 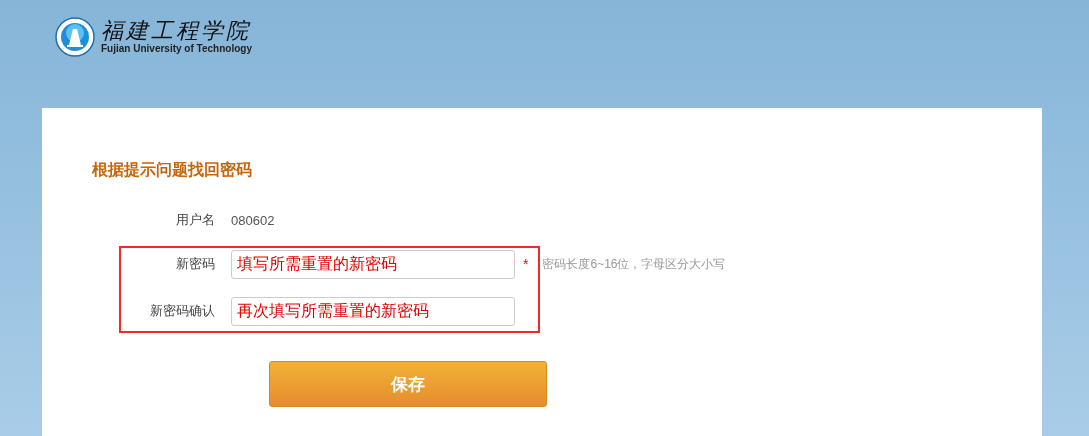 I want to click on required-mark: *, so click(x=526, y=264).